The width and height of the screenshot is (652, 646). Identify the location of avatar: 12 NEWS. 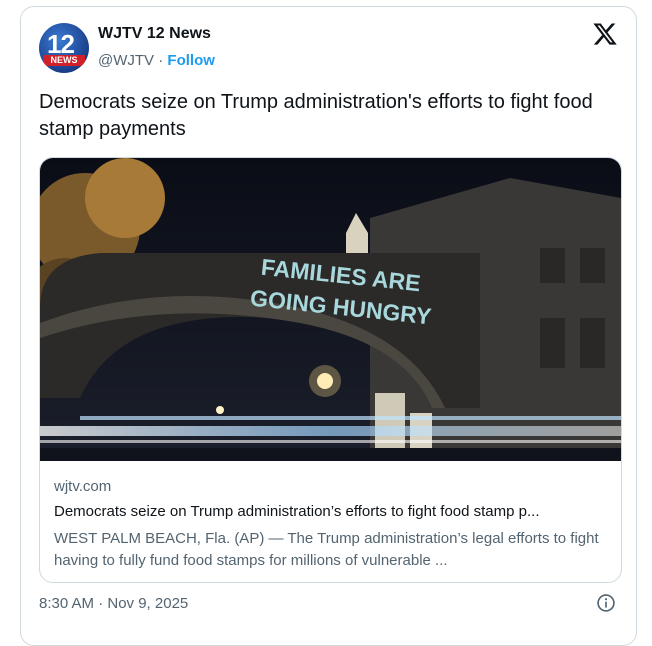
(64, 48).